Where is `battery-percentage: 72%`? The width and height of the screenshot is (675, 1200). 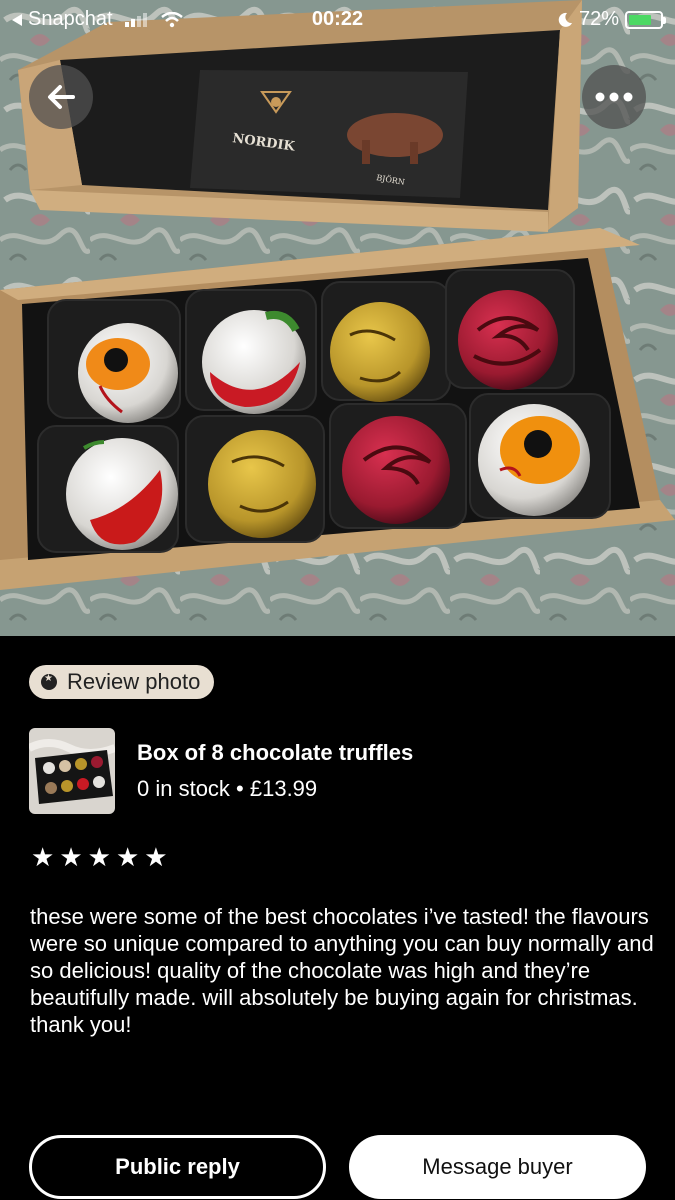 battery-percentage: 72% is located at coordinates (598, 19).